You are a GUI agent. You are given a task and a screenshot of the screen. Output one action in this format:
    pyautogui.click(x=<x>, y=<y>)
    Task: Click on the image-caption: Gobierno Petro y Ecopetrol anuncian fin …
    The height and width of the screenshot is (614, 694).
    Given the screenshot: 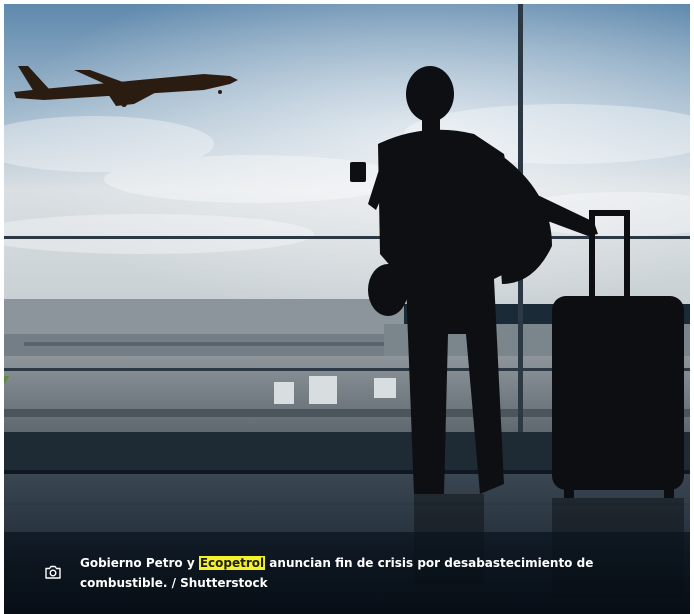 What is the action you would take?
    pyautogui.click(x=347, y=573)
    